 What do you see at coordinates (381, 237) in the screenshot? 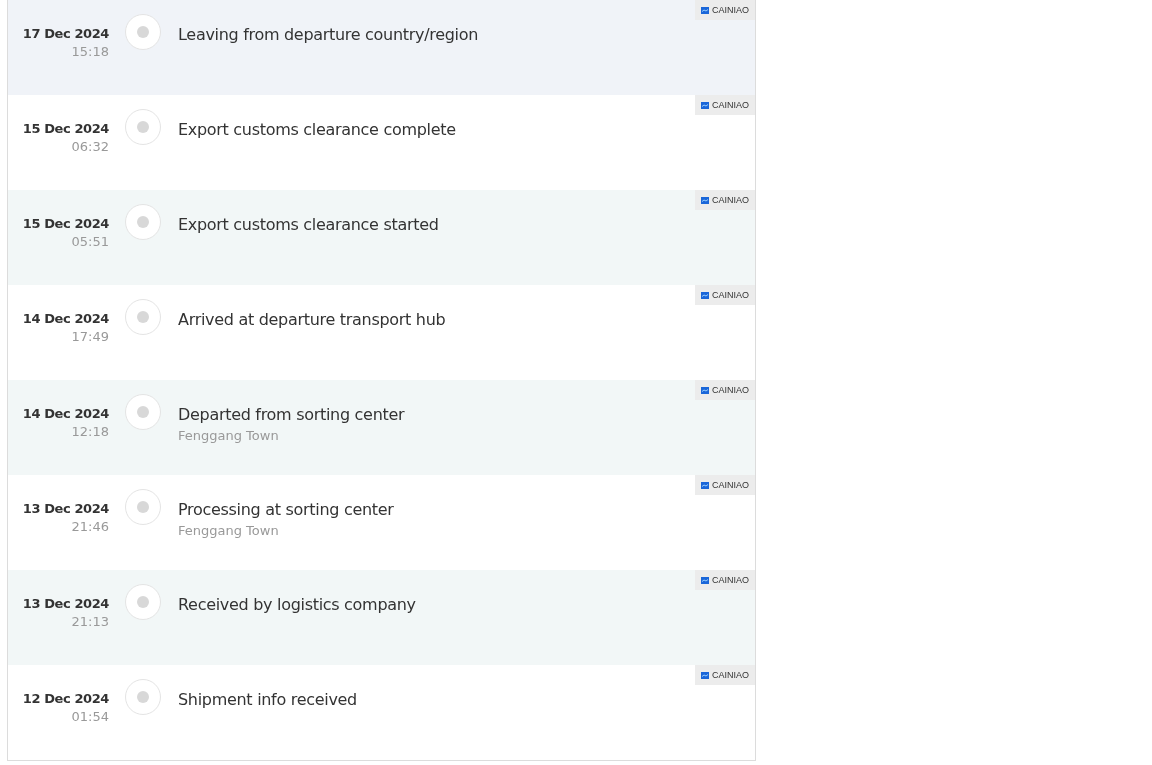
I see `tracking-event-row: 15 Dec 2024 05:51 Export customs clearance started CAINIAO` at bounding box center [381, 237].